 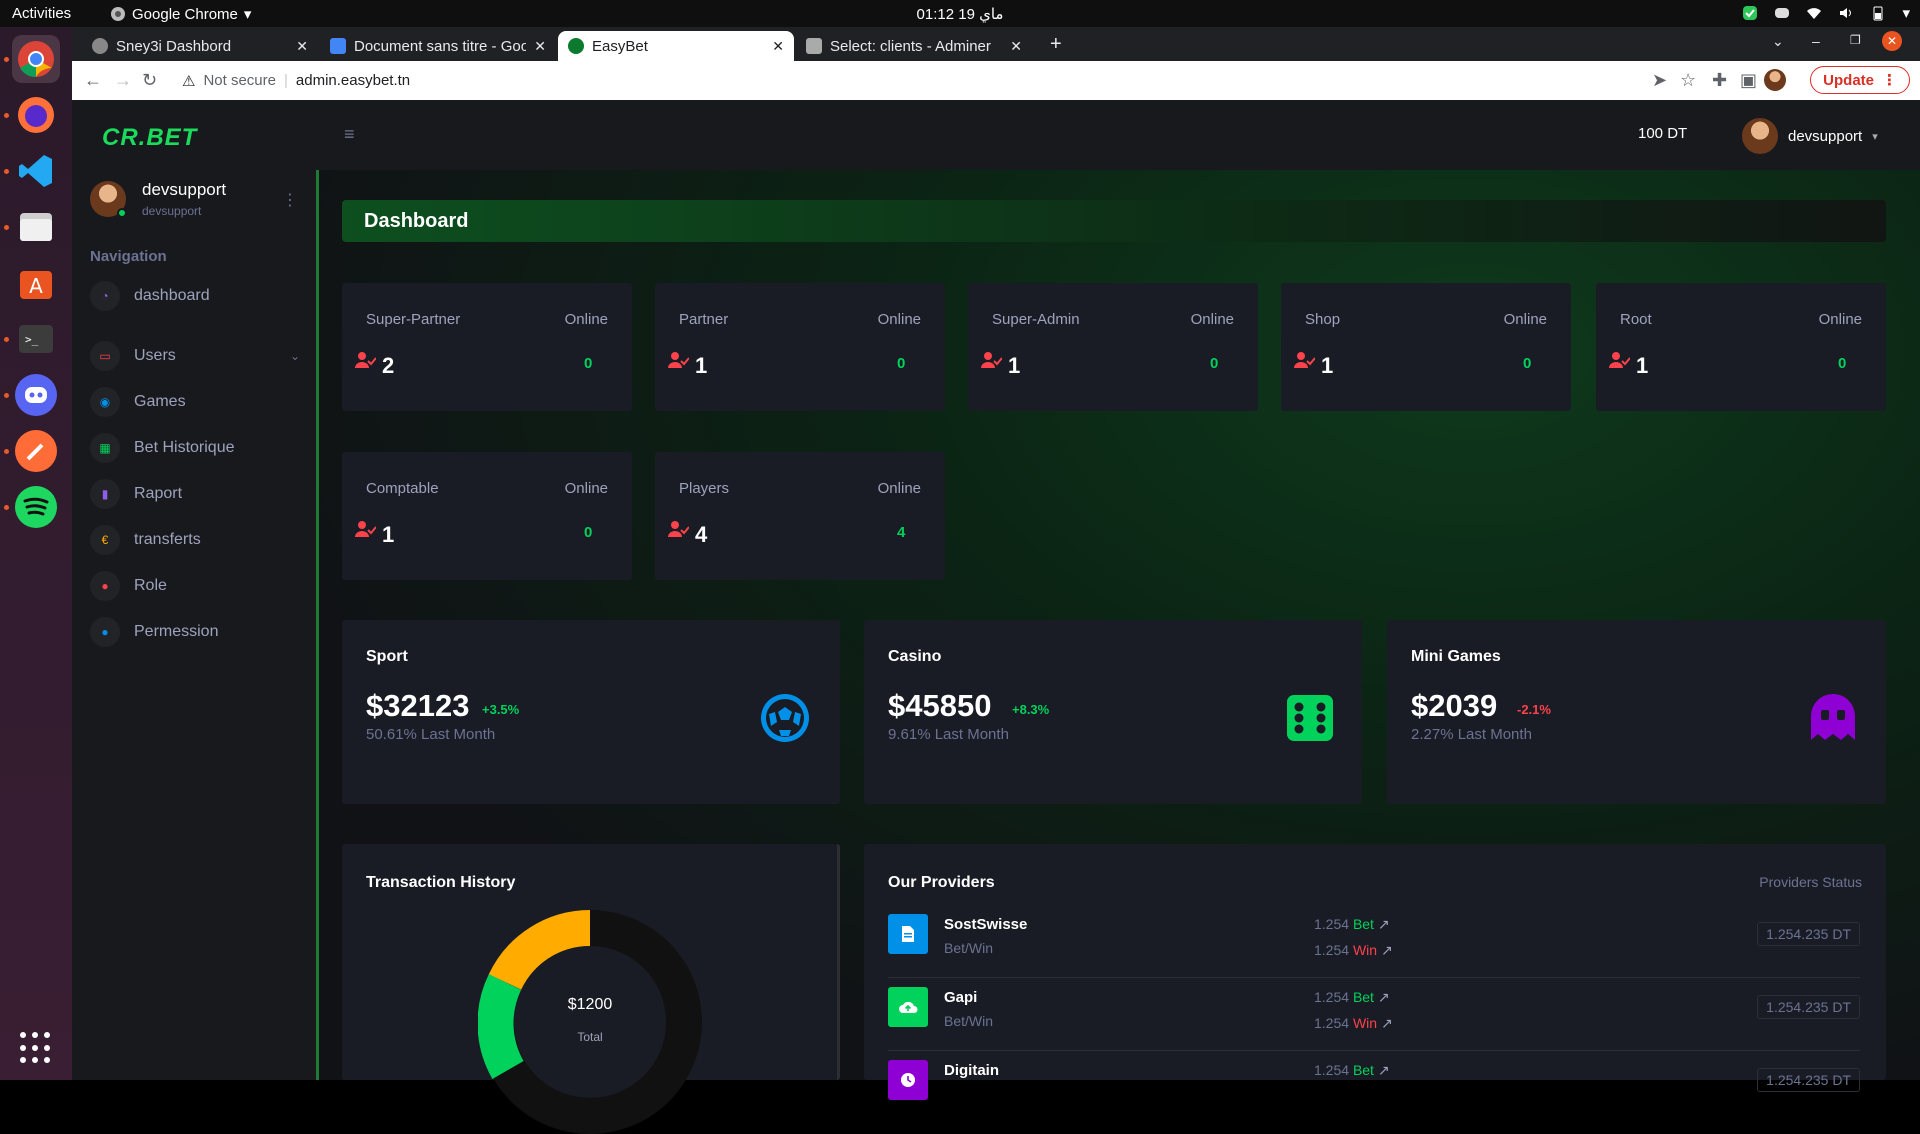 What do you see at coordinates (1426, 347) in the screenshot?
I see `stat-card-shop: Shop Online 1 0` at bounding box center [1426, 347].